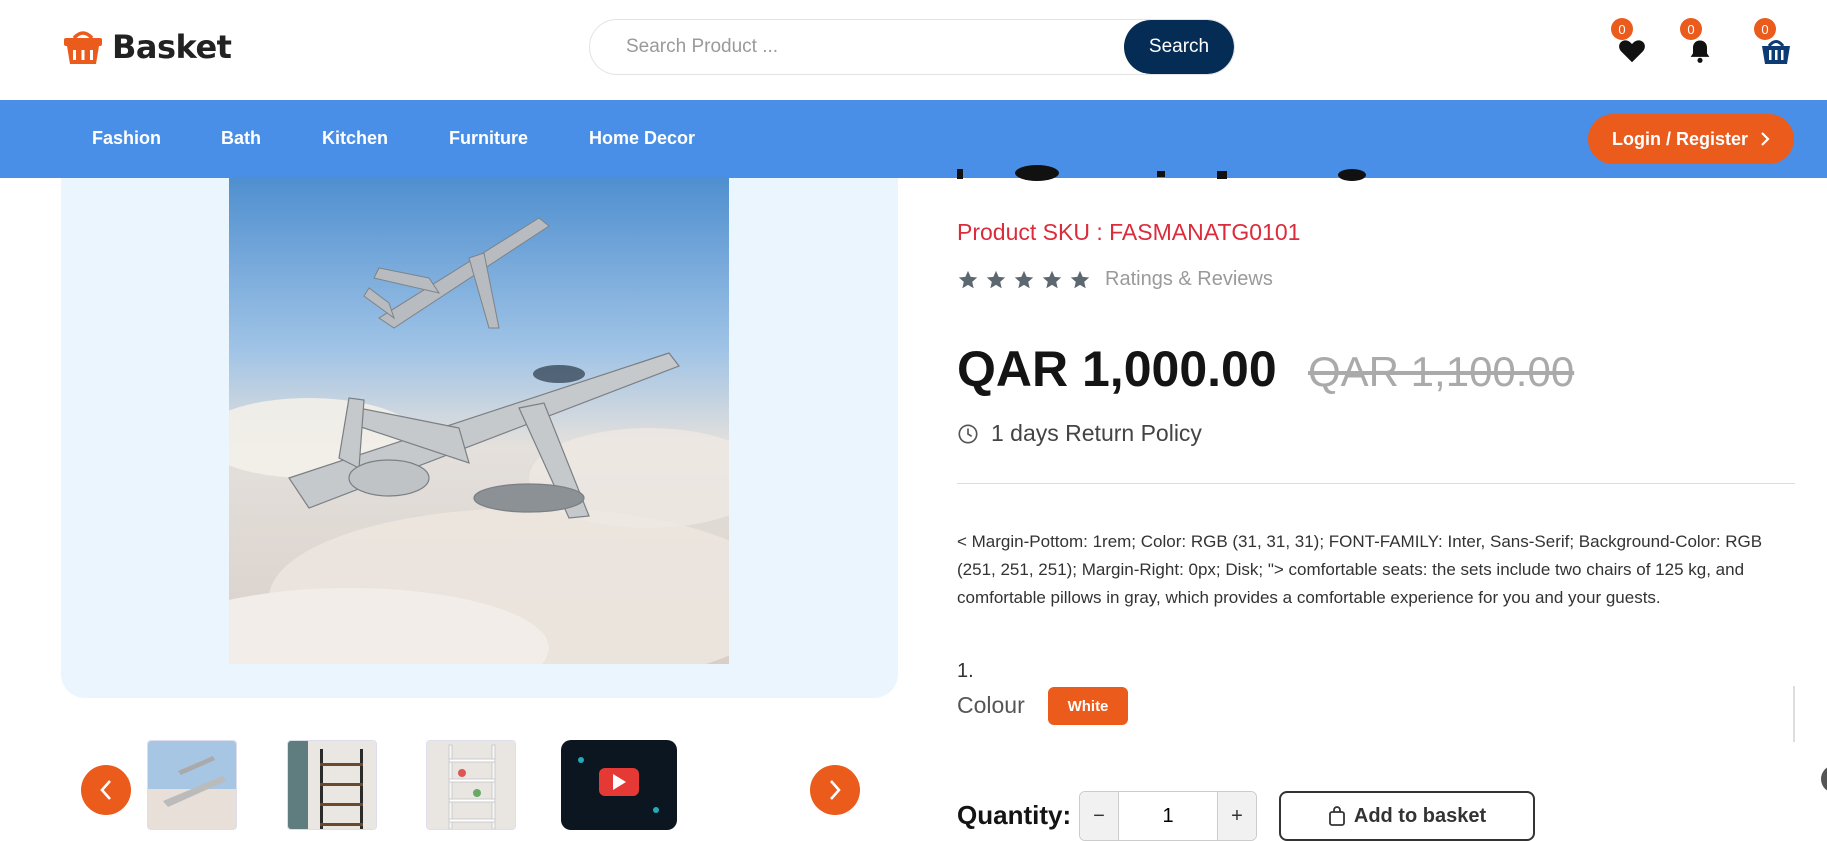  I want to click on thumbnail-shelf-dark, so click(332, 785).